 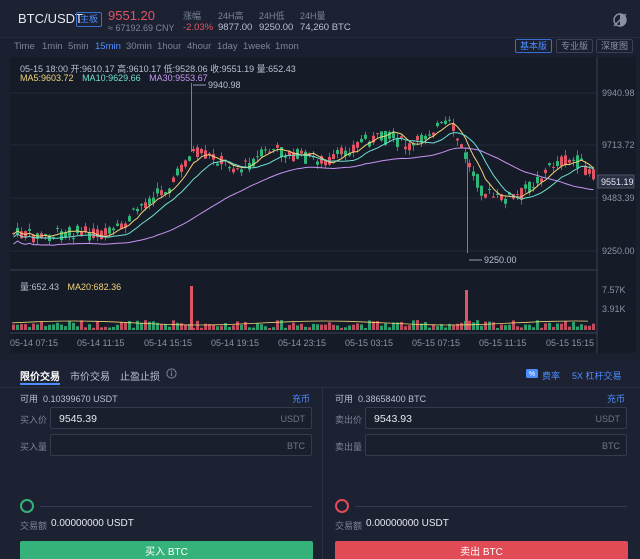 What do you see at coordinates (40, 287) in the screenshot?
I see `volume-value: 量:652.43` at bounding box center [40, 287].